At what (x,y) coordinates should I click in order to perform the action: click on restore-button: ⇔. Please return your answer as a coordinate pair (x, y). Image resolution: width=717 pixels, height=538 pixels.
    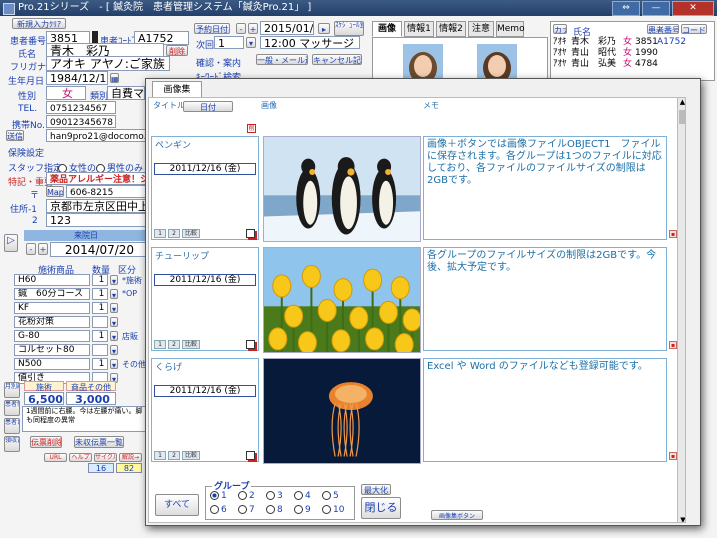
    Looking at the image, I should click on (626, 8).